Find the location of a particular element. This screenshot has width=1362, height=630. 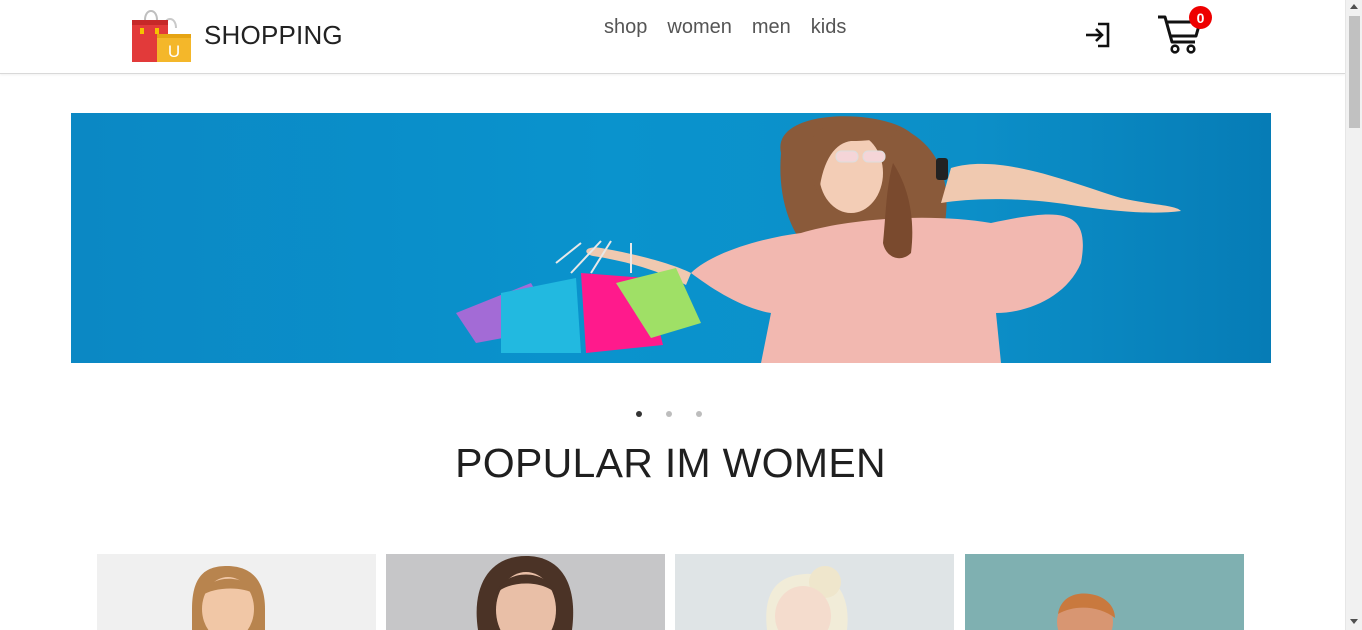

brand-link: U SHOPPING is located at coordinates (237, 35).